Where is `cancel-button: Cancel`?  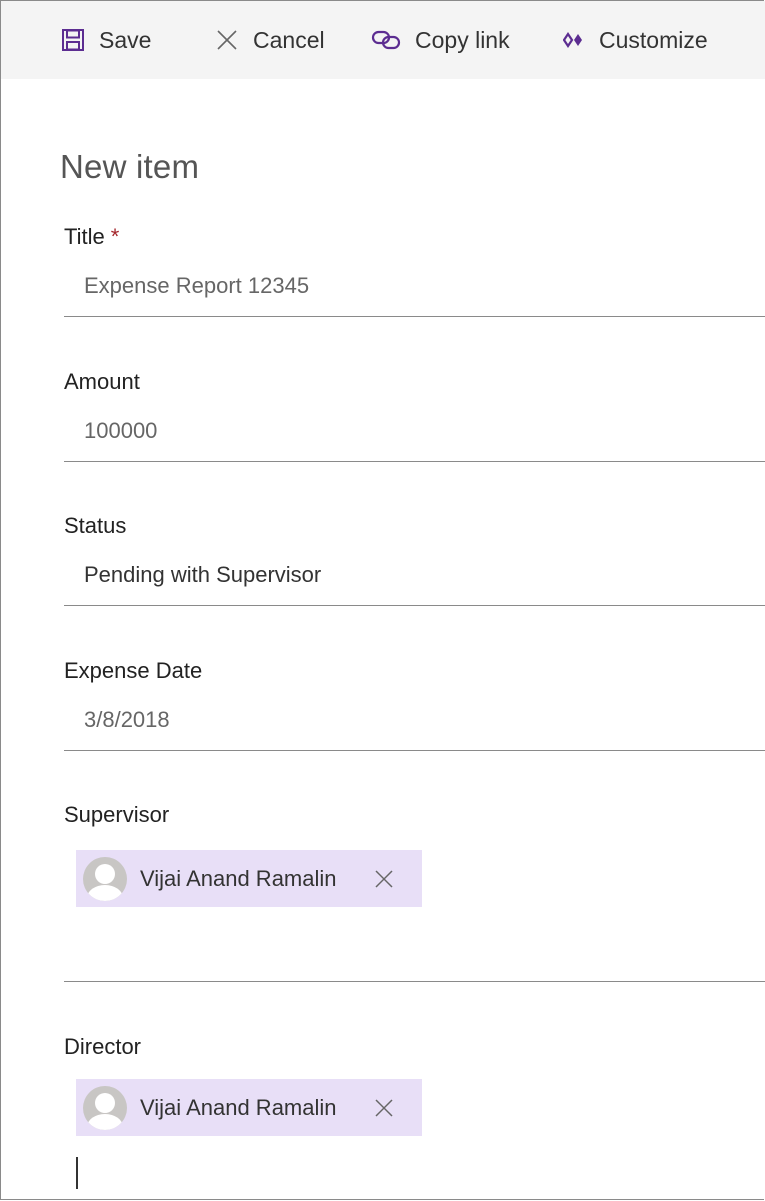 cancel-button: Cancel is located at coordinates (270, 40).